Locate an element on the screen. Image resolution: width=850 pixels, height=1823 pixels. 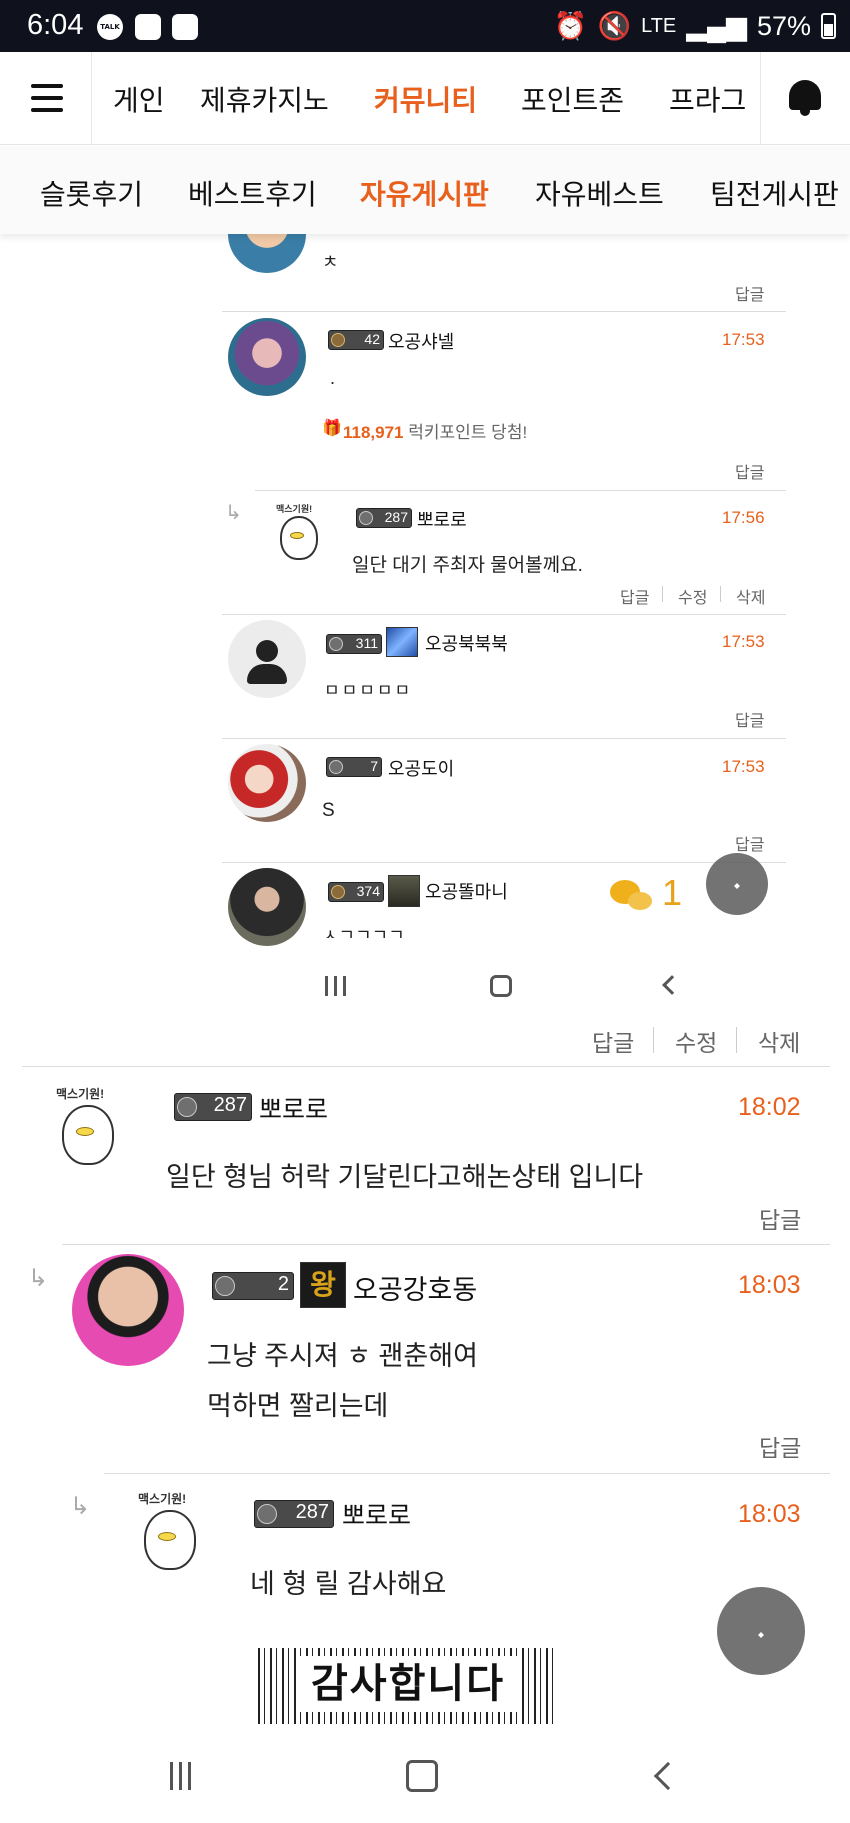
comment-text: 네 형 릴 감사해요 is located at coordinates (348, 1584).